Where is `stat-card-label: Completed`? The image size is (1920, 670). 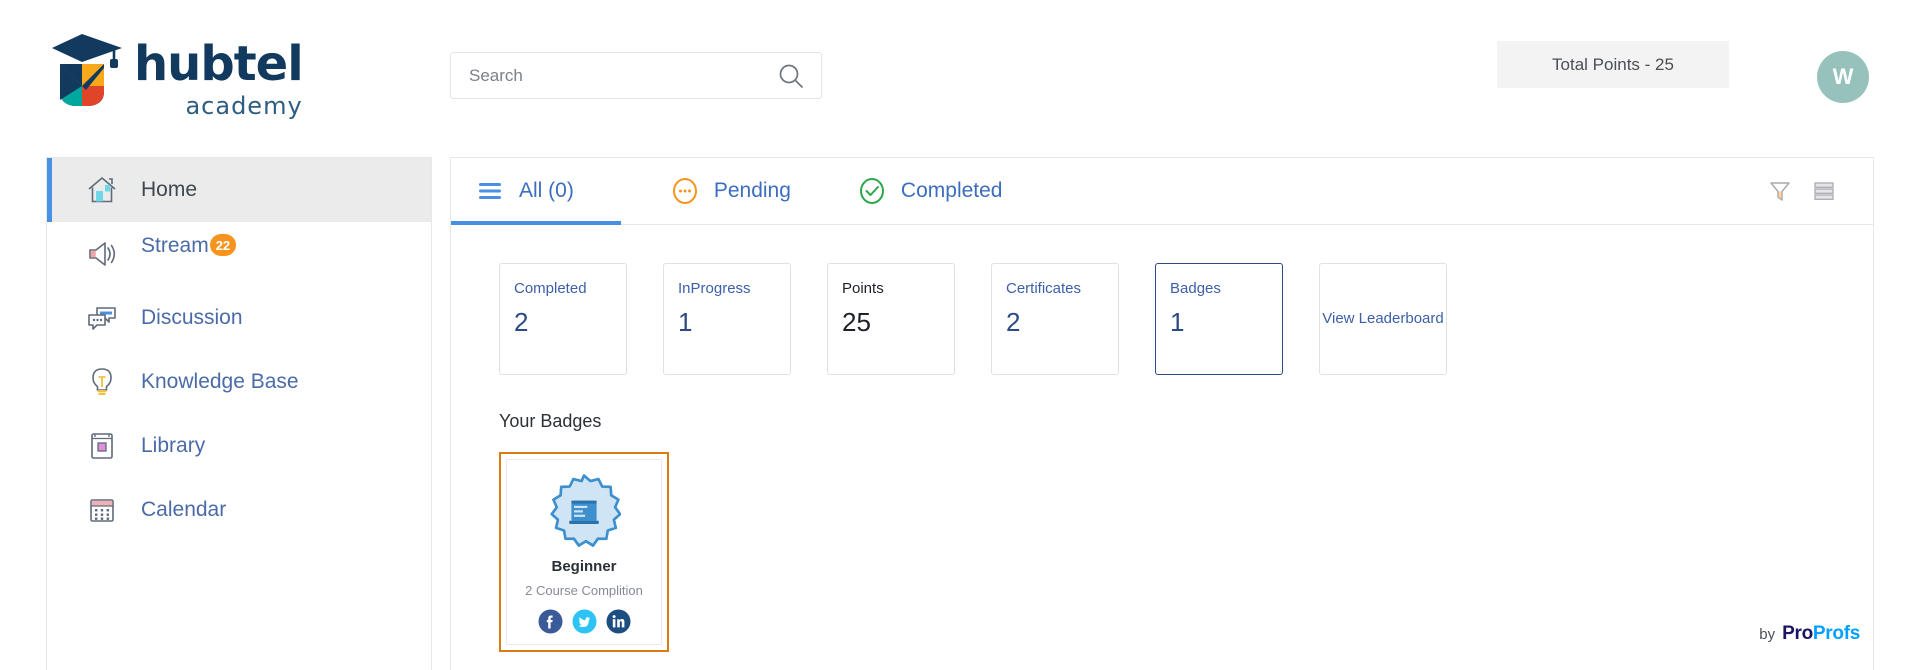
stat-card-label: Completed is located at coordinates (550, 288).